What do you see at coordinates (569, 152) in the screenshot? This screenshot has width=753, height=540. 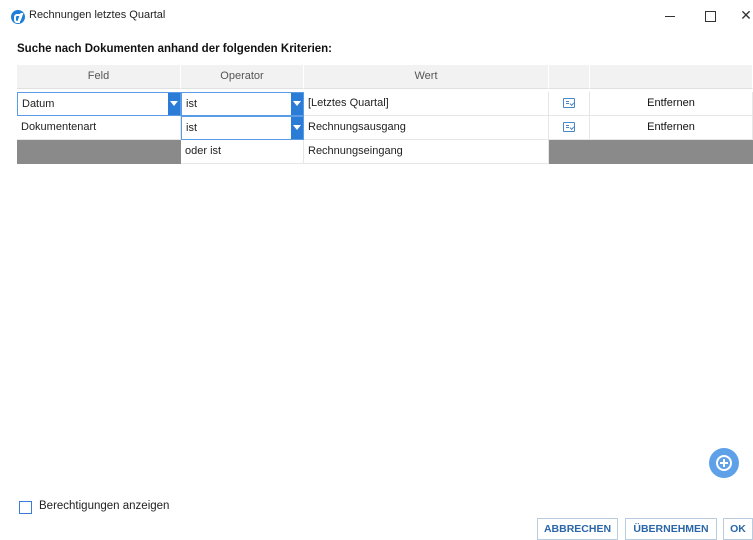 I see `edit-cell-empty` at bounding box center [569, 152].